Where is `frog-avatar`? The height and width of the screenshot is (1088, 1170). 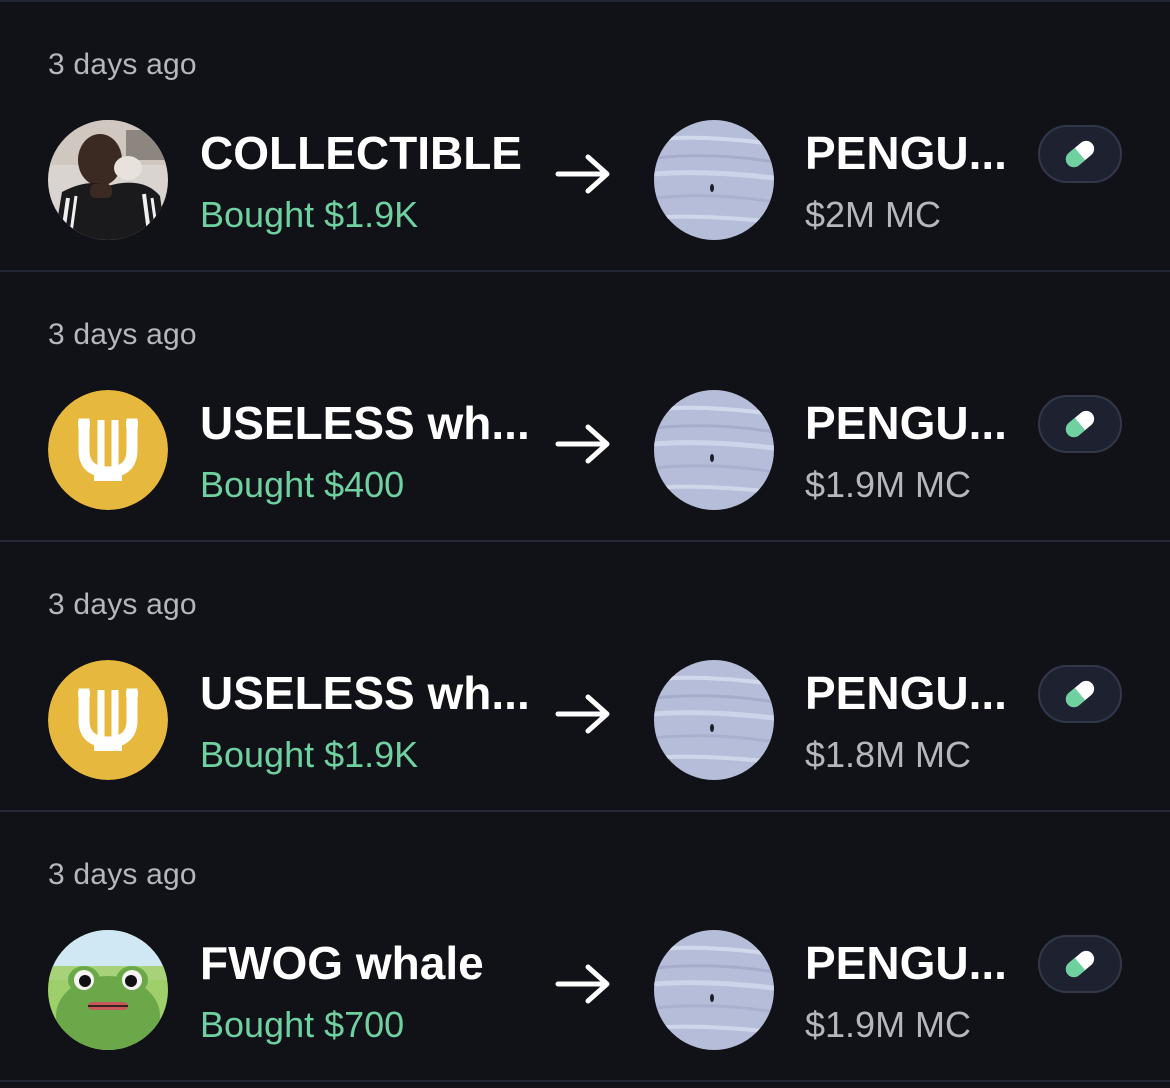 frog-avatar is located at coordinates (108, 990).